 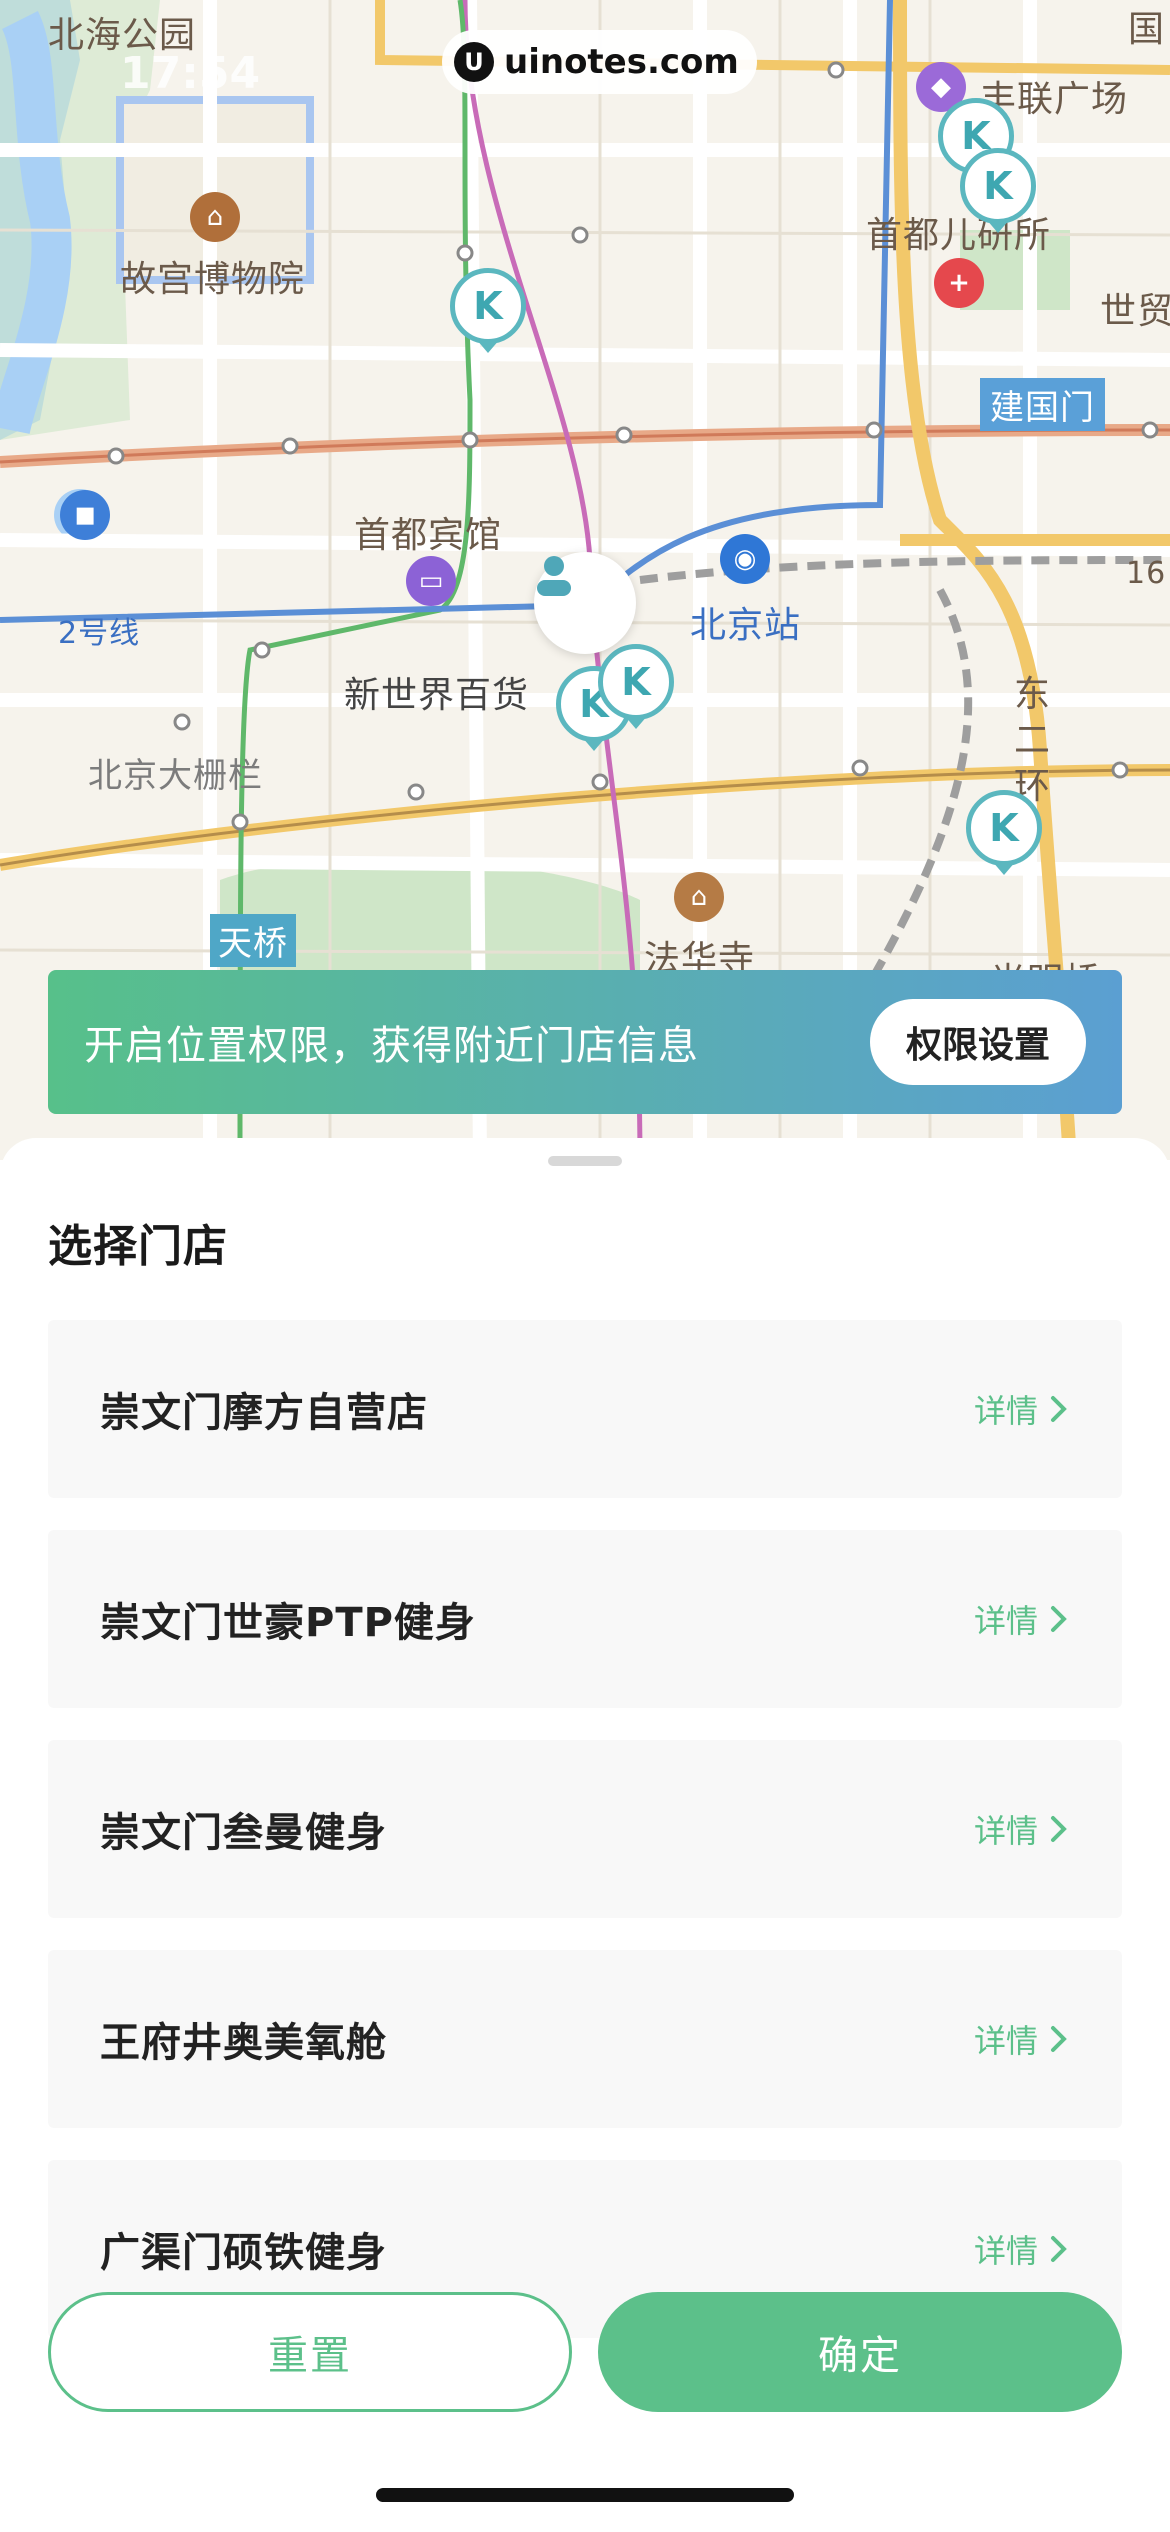 What do you see at coordinates (1147, 29) in the screenshot?
I see `map-label-guo: 国` at bounding box center [1147, 29].